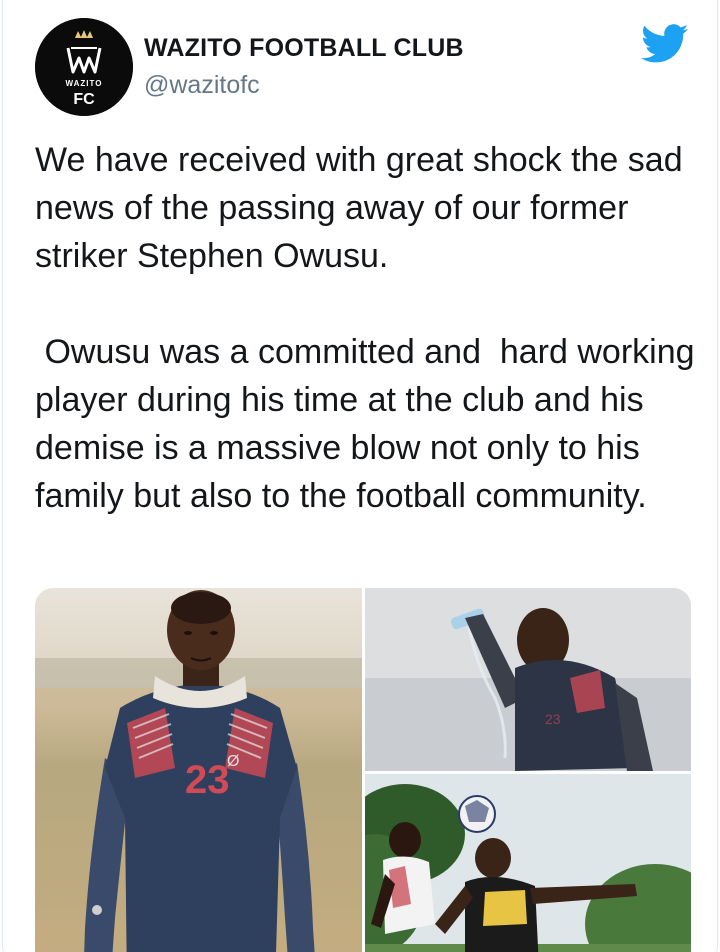 This screenshot has width=720, height=952. I want to click on twitter-bird-icon, so click(665, 44).